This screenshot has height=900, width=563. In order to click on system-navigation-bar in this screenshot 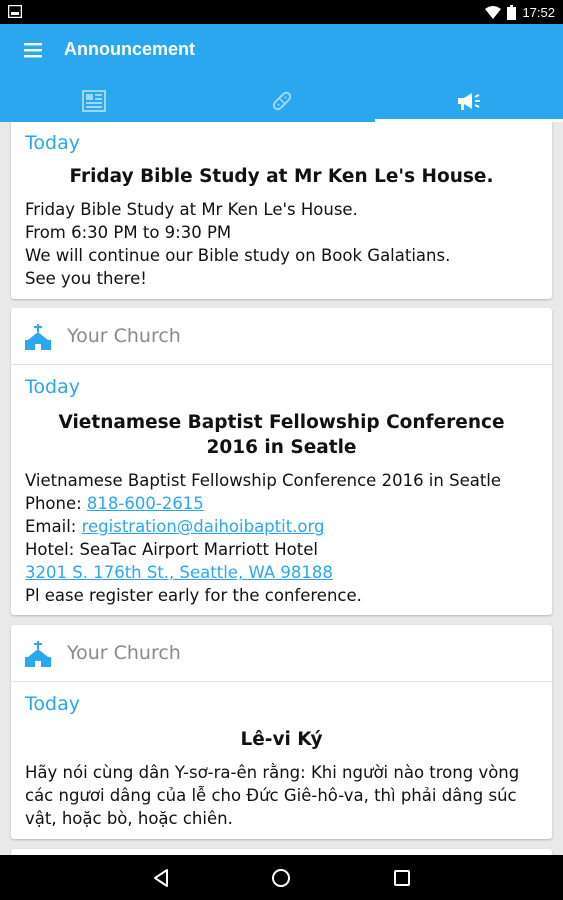, I will do `click(281, 877)`.